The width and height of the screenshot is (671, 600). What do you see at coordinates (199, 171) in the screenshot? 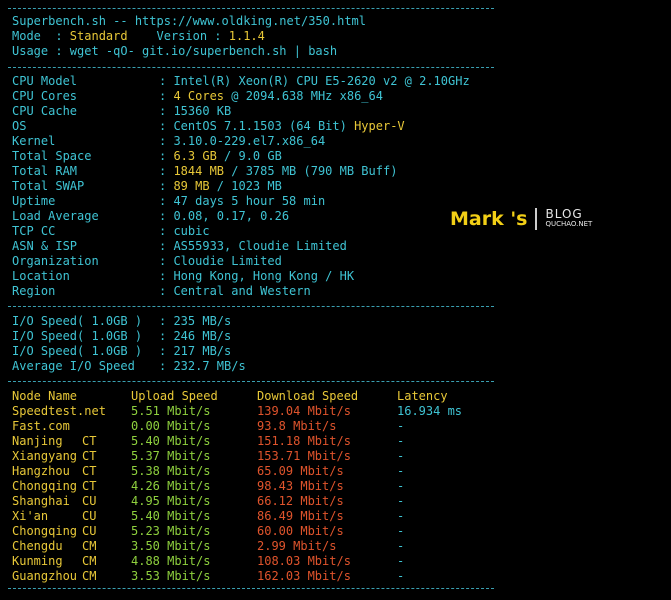
I see `system-info-main-value: 1844 MB` at bounding box center [199, 171].